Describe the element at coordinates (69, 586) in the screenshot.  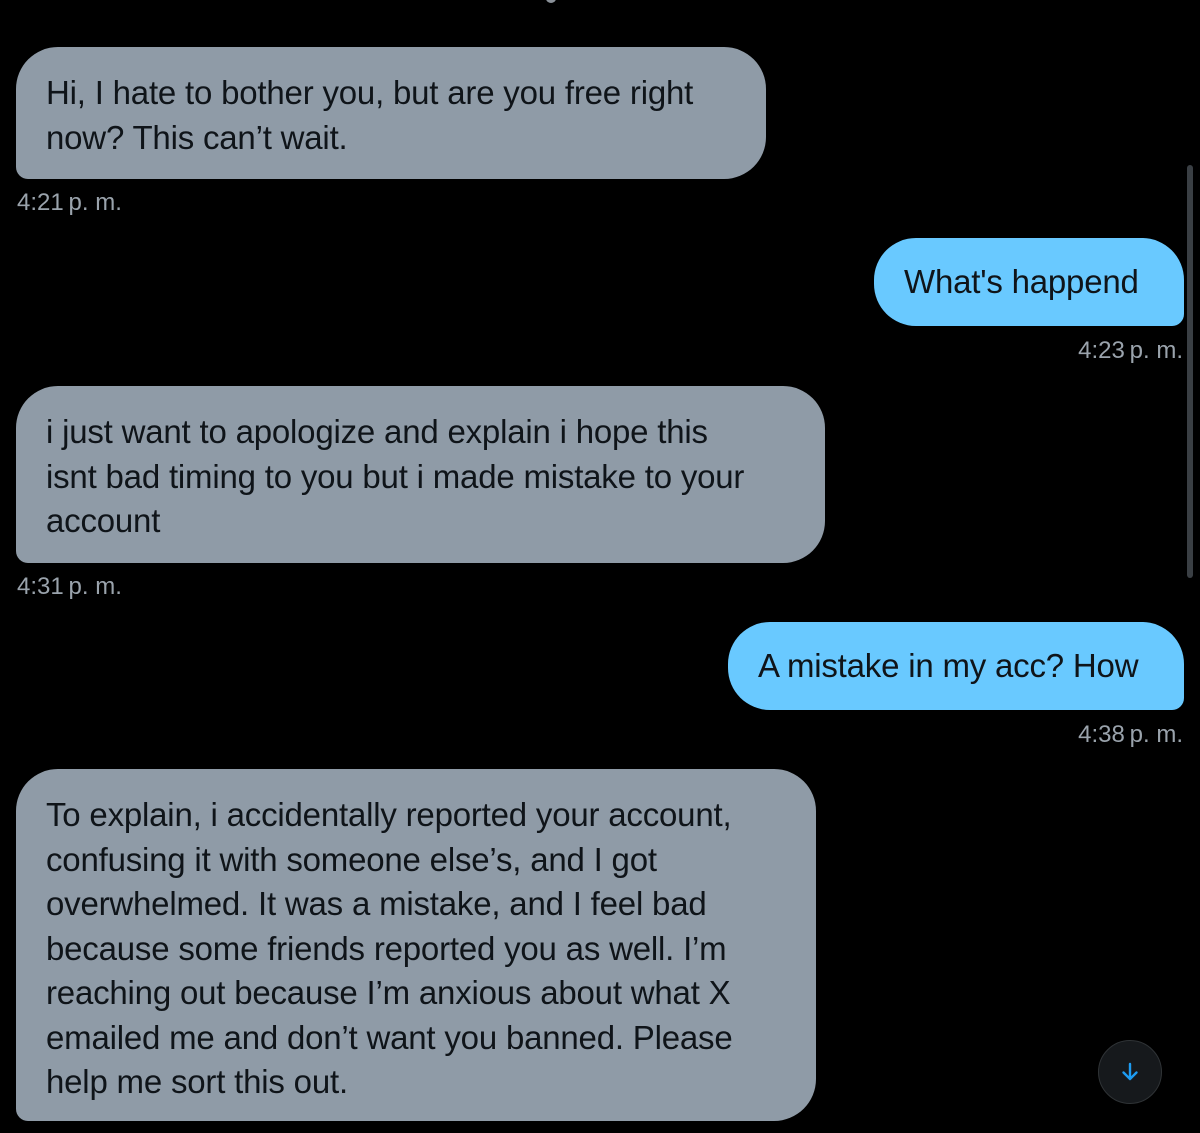
I see `message-timestamp: 4:31 p. m.` at that location.